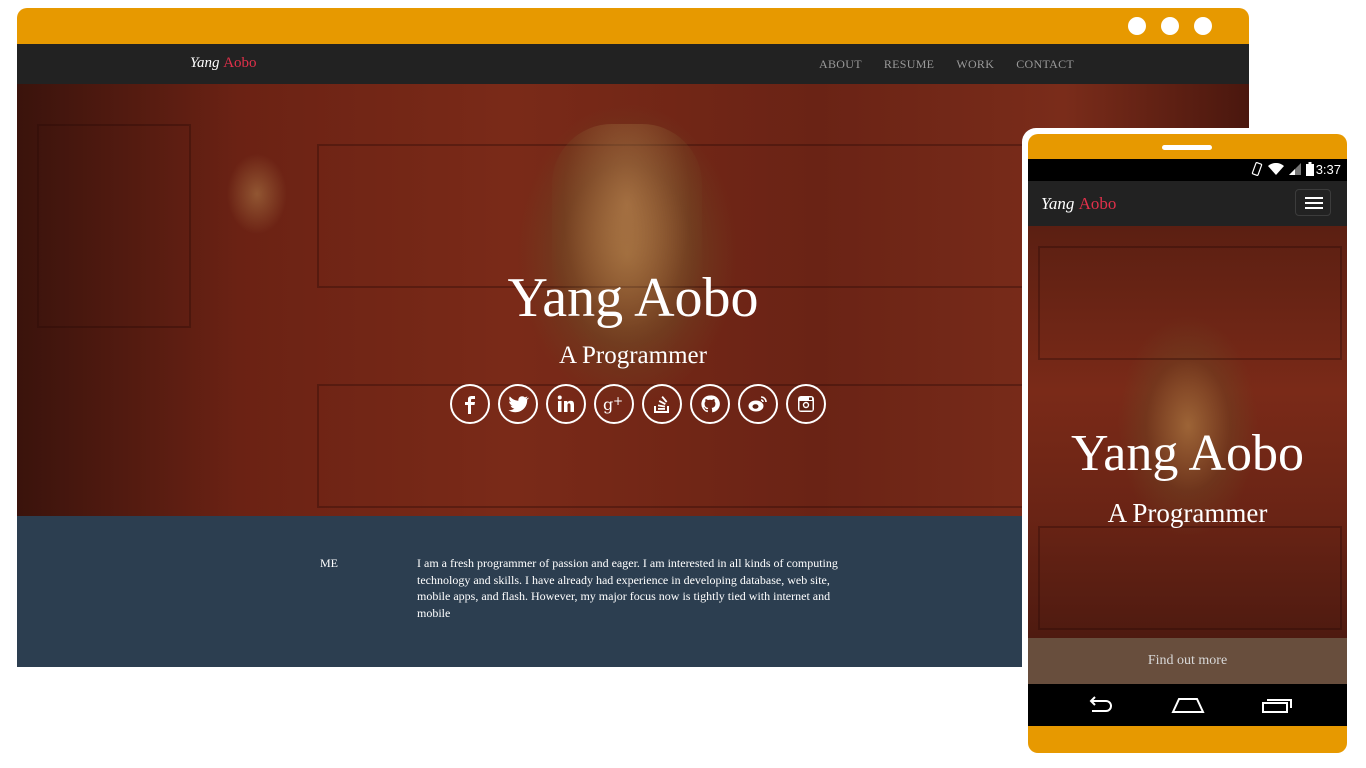 The width and height of the screenshot is (1366, 768). I want to click on back-icon, so click(1099, 705).